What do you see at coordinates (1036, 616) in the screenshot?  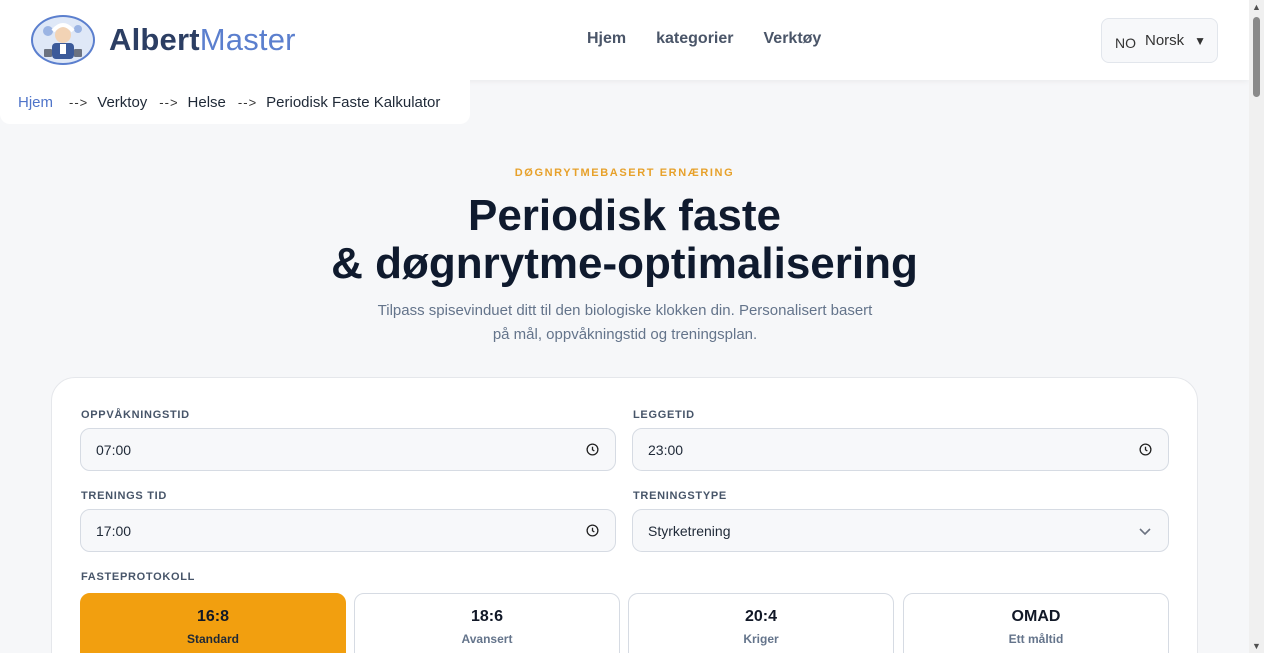 I see `protocol-ratio: OMAD` at bounding box center [1036, 616].